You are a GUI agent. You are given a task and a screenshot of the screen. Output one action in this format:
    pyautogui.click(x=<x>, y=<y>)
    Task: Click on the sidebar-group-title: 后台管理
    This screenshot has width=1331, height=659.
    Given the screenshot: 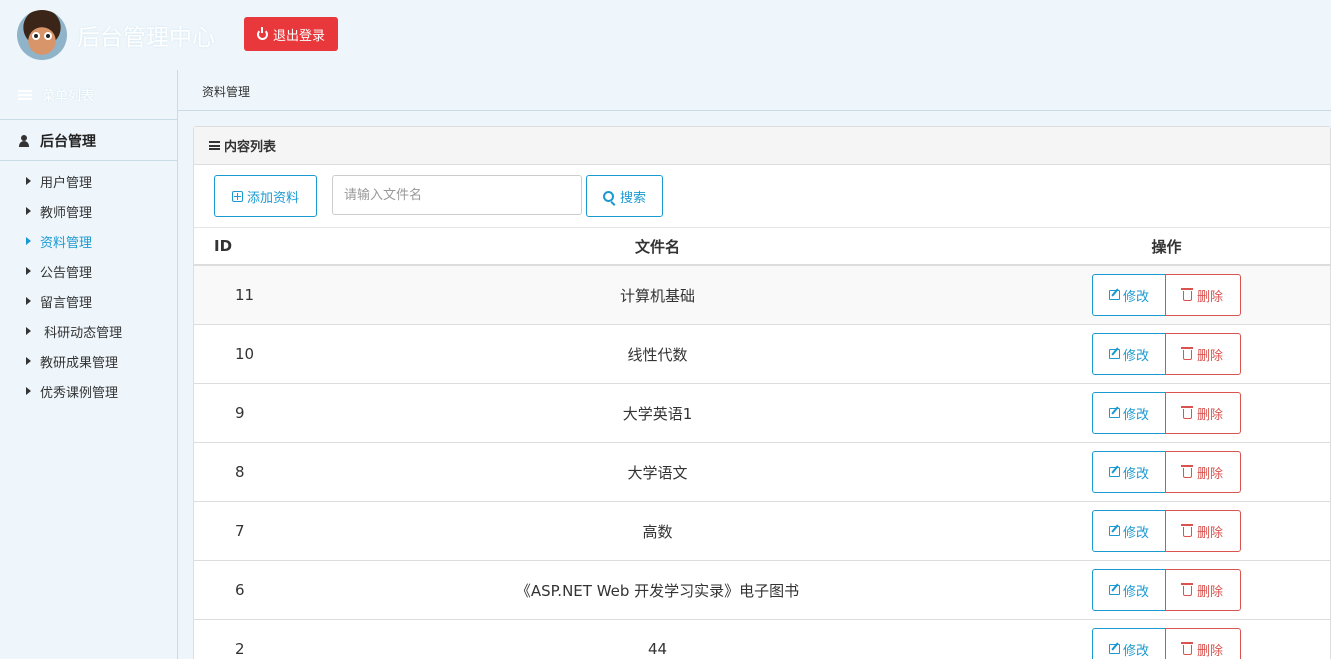 What is the action you would take?
    pyautogui.click(x=88, y=141)
    